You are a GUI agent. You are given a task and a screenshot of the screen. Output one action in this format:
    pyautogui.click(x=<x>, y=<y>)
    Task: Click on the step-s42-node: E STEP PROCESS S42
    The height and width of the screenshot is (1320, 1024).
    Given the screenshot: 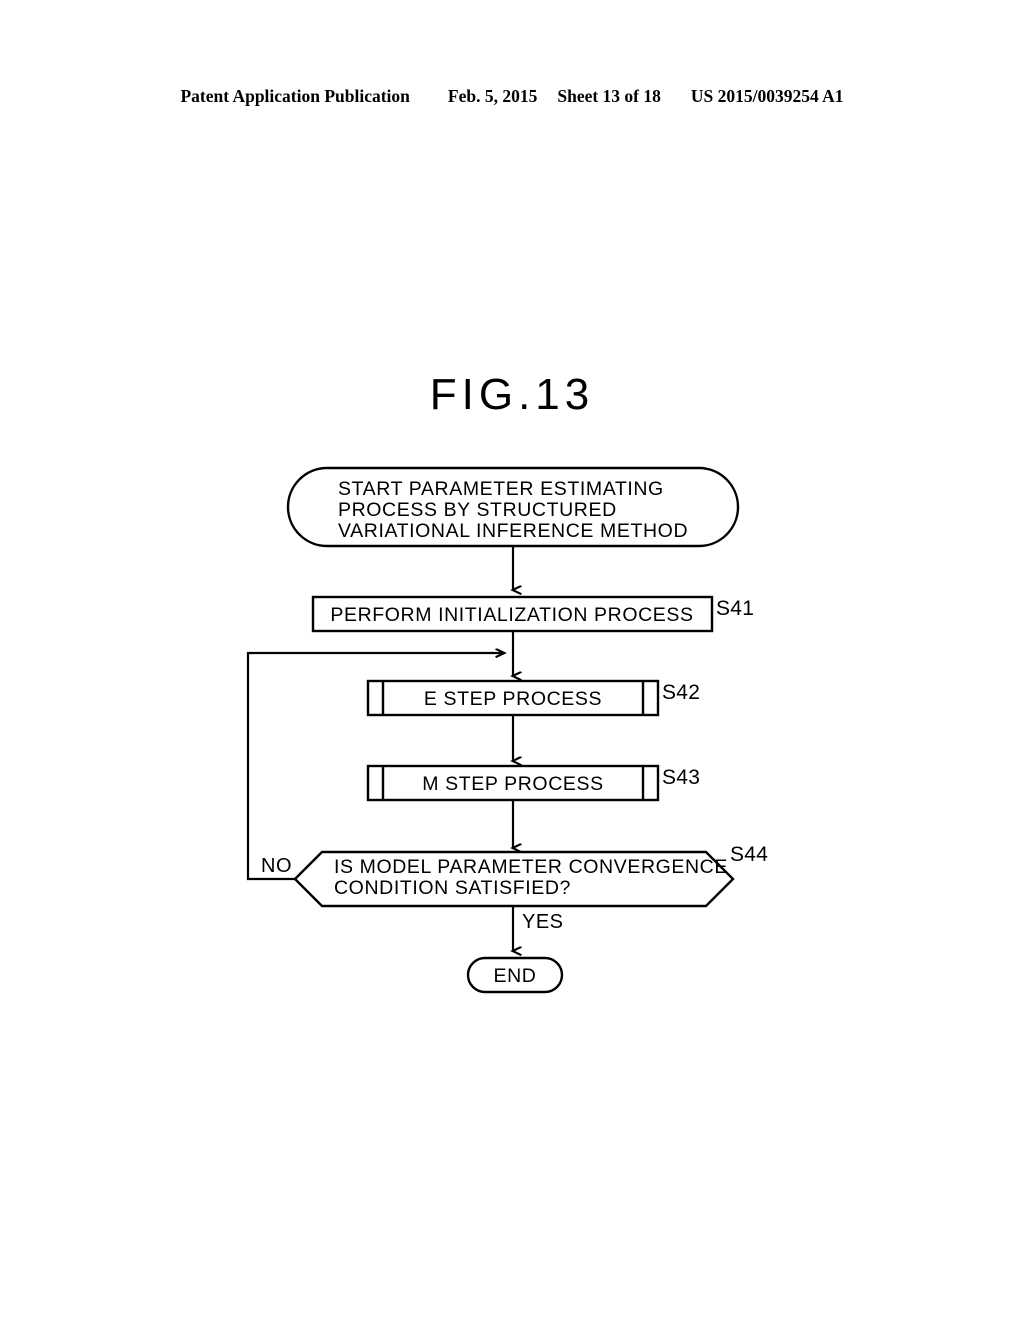 What is the action you would take?
    pyautogui.click(x=533, y=698)
    